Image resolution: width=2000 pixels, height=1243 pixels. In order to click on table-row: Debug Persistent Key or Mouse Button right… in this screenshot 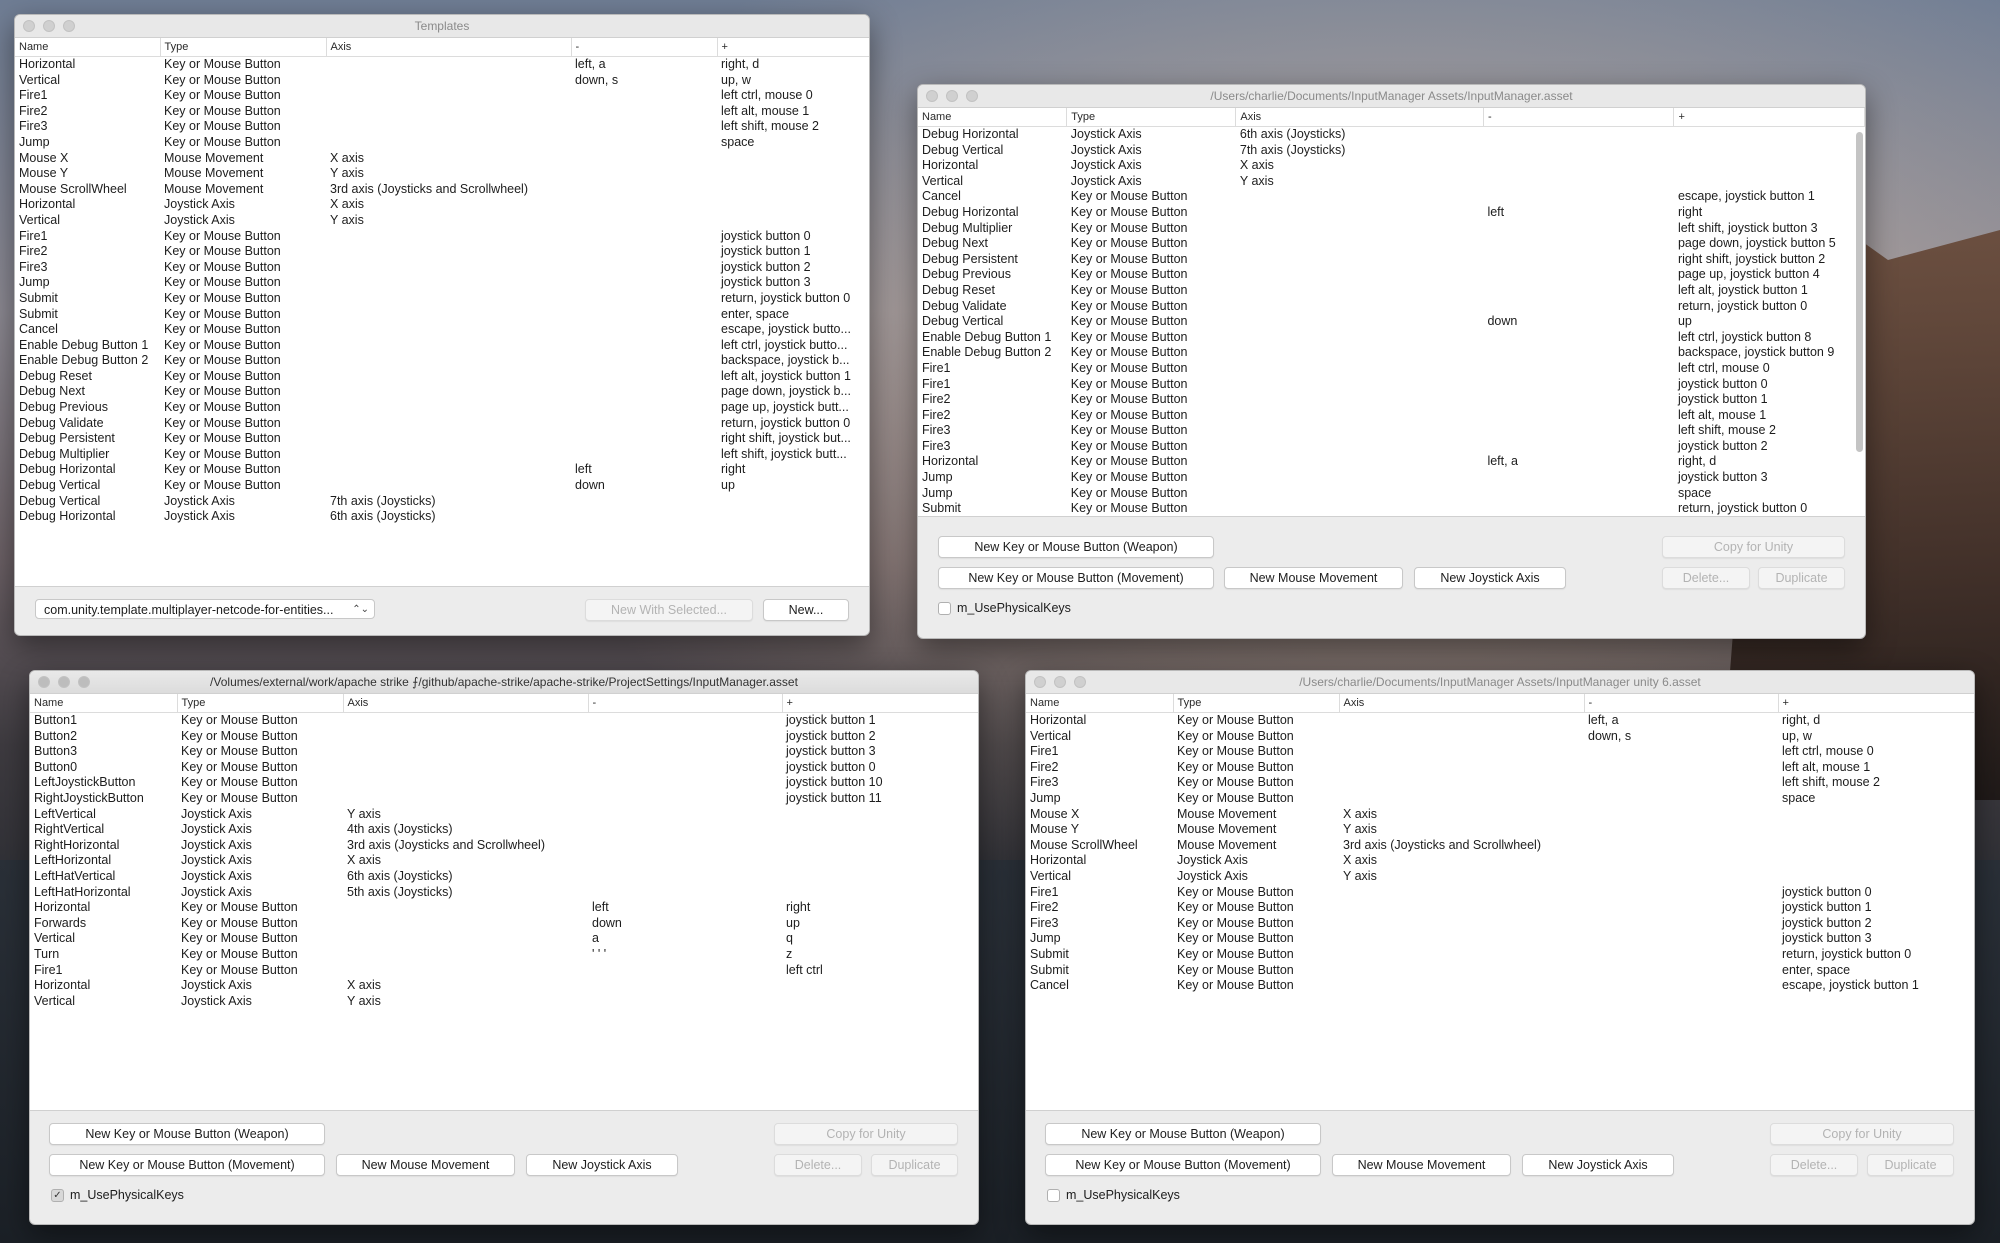, I will do `click(1391, 260)`.